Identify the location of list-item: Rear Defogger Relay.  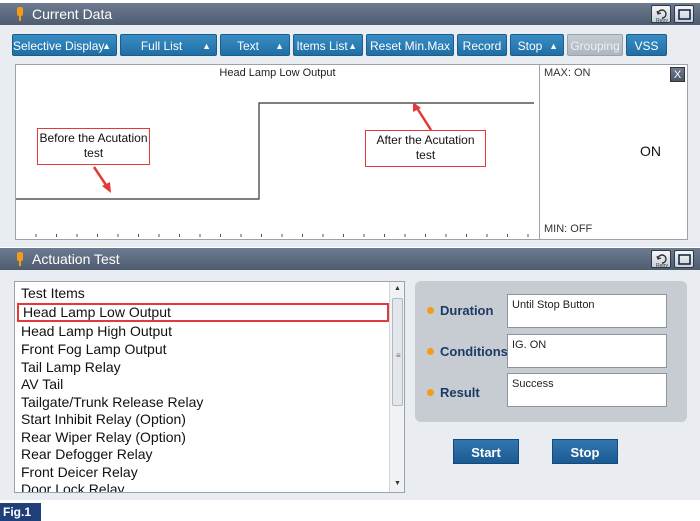
(87, 454).